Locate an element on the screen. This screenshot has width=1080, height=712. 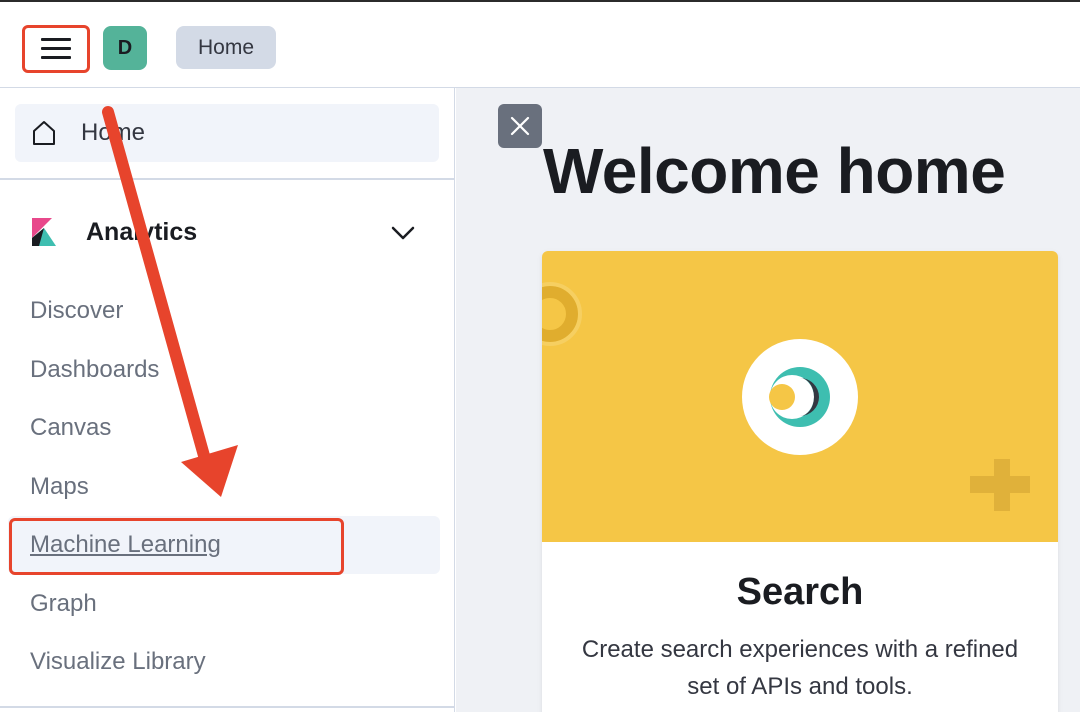
breadcrumb-home: Home is located at coordinates (226, 47).